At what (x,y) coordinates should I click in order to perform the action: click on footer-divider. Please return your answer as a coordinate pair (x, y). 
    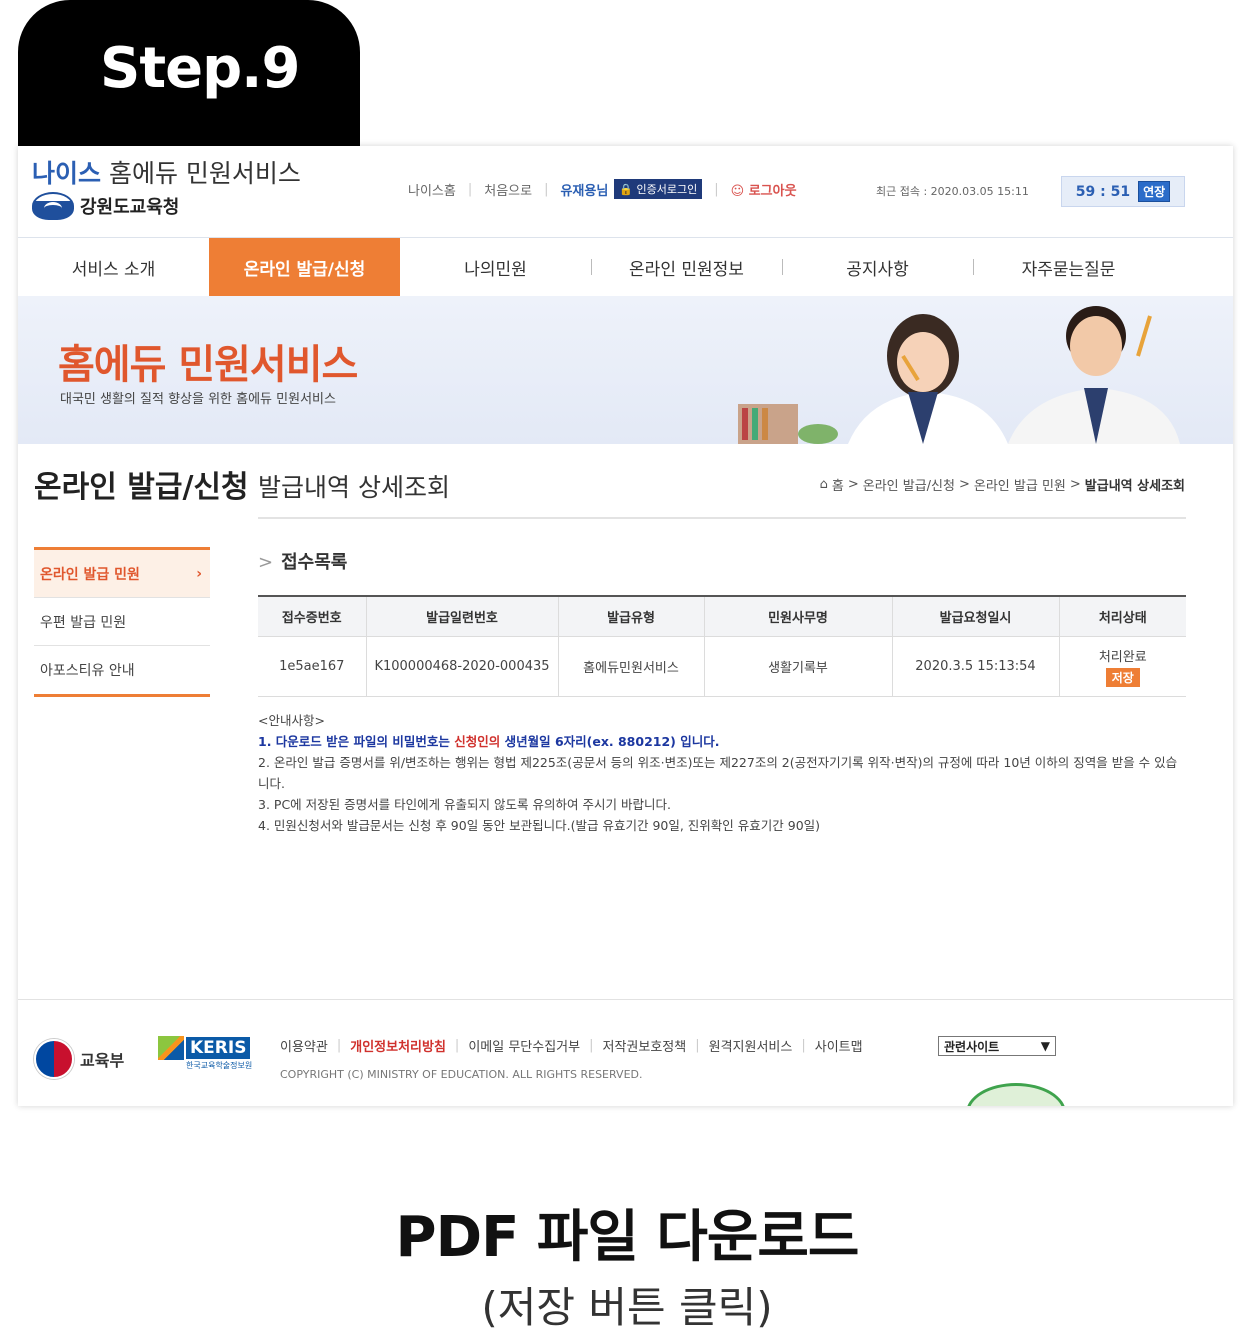
    Looking at the image, I should click on (625, 999).